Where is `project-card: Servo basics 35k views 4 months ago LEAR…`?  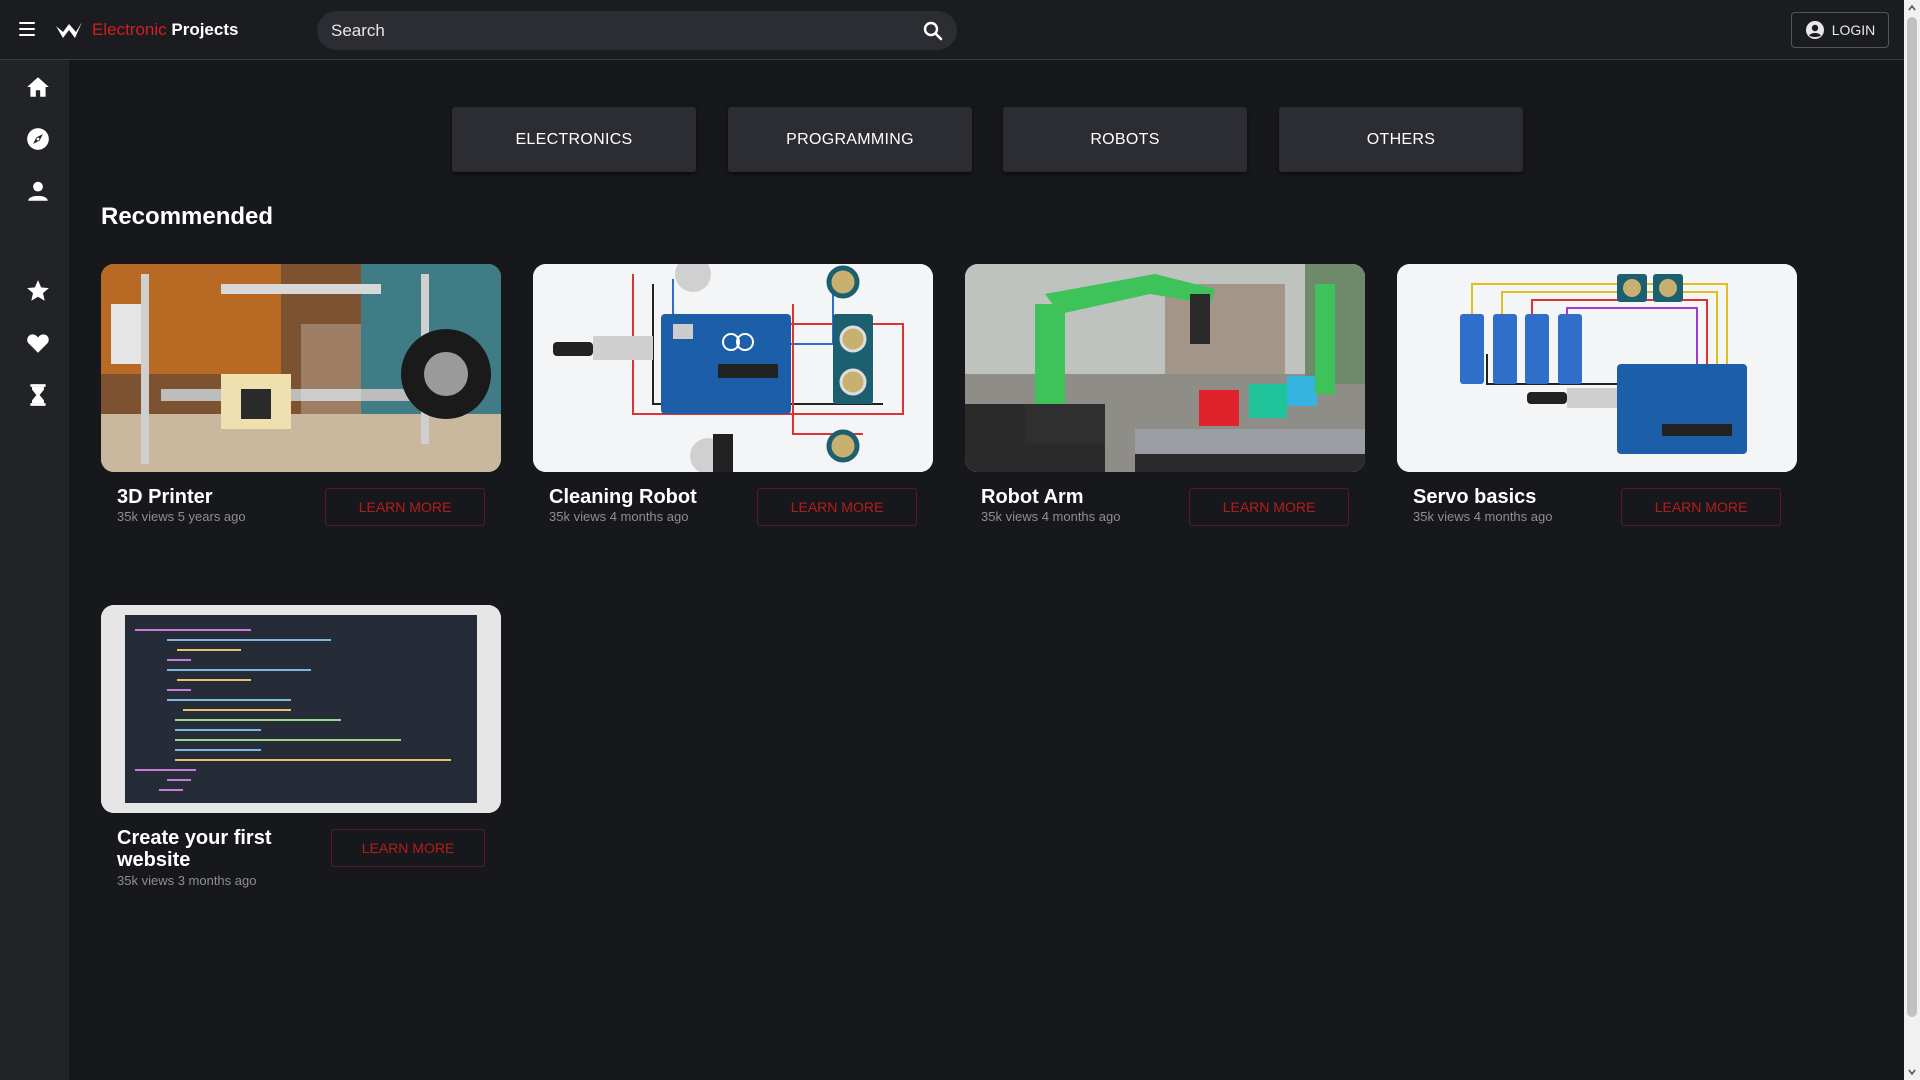 project-card: Servo basics 35k views 4 months ago LEAR… is located at coordinates (1597, 395).